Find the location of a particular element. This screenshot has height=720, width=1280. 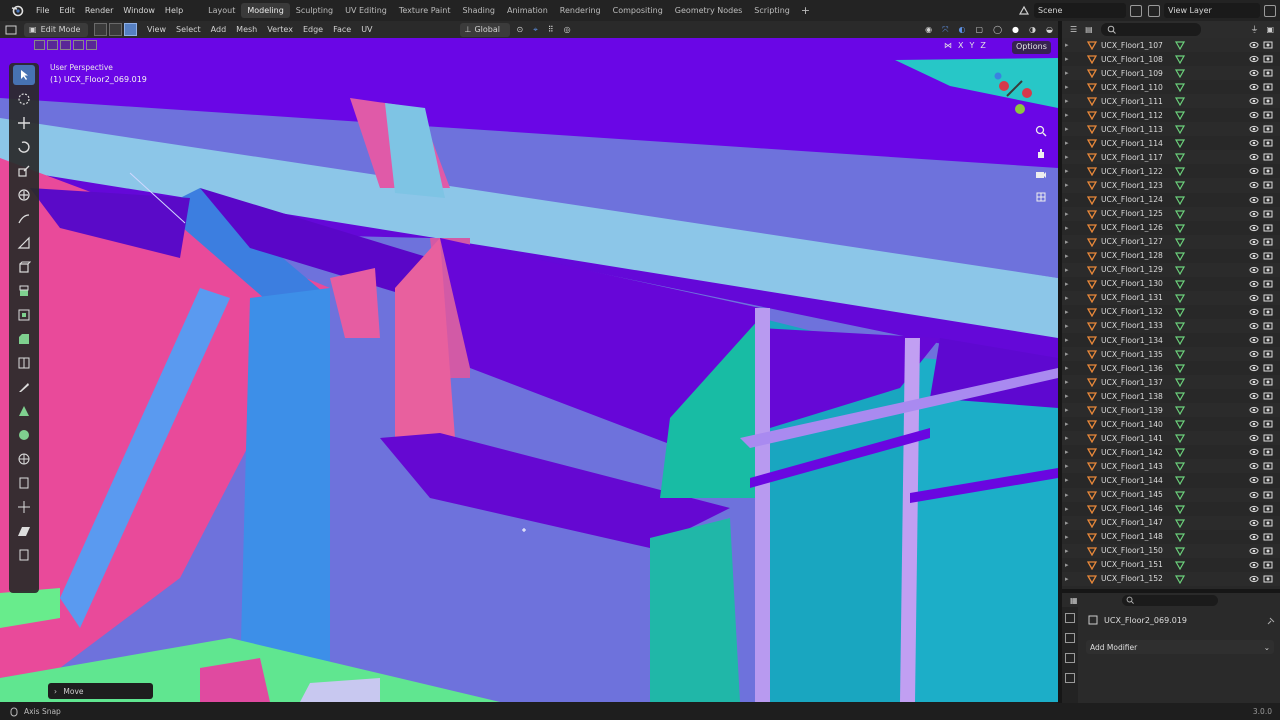

outliner-row: ▸ UCX_Floor1_128 is located at coordinates (1171, 256).